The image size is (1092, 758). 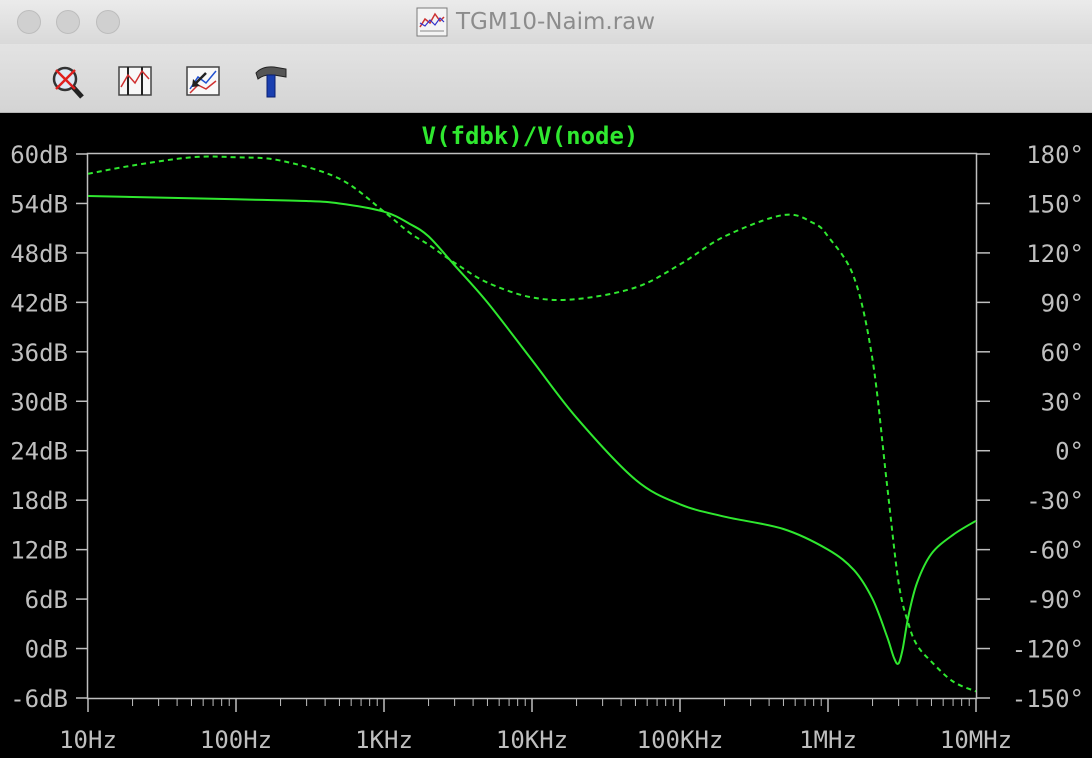 I want to click on y-left-tick-label: 6dB, so click(x=46, y=600).